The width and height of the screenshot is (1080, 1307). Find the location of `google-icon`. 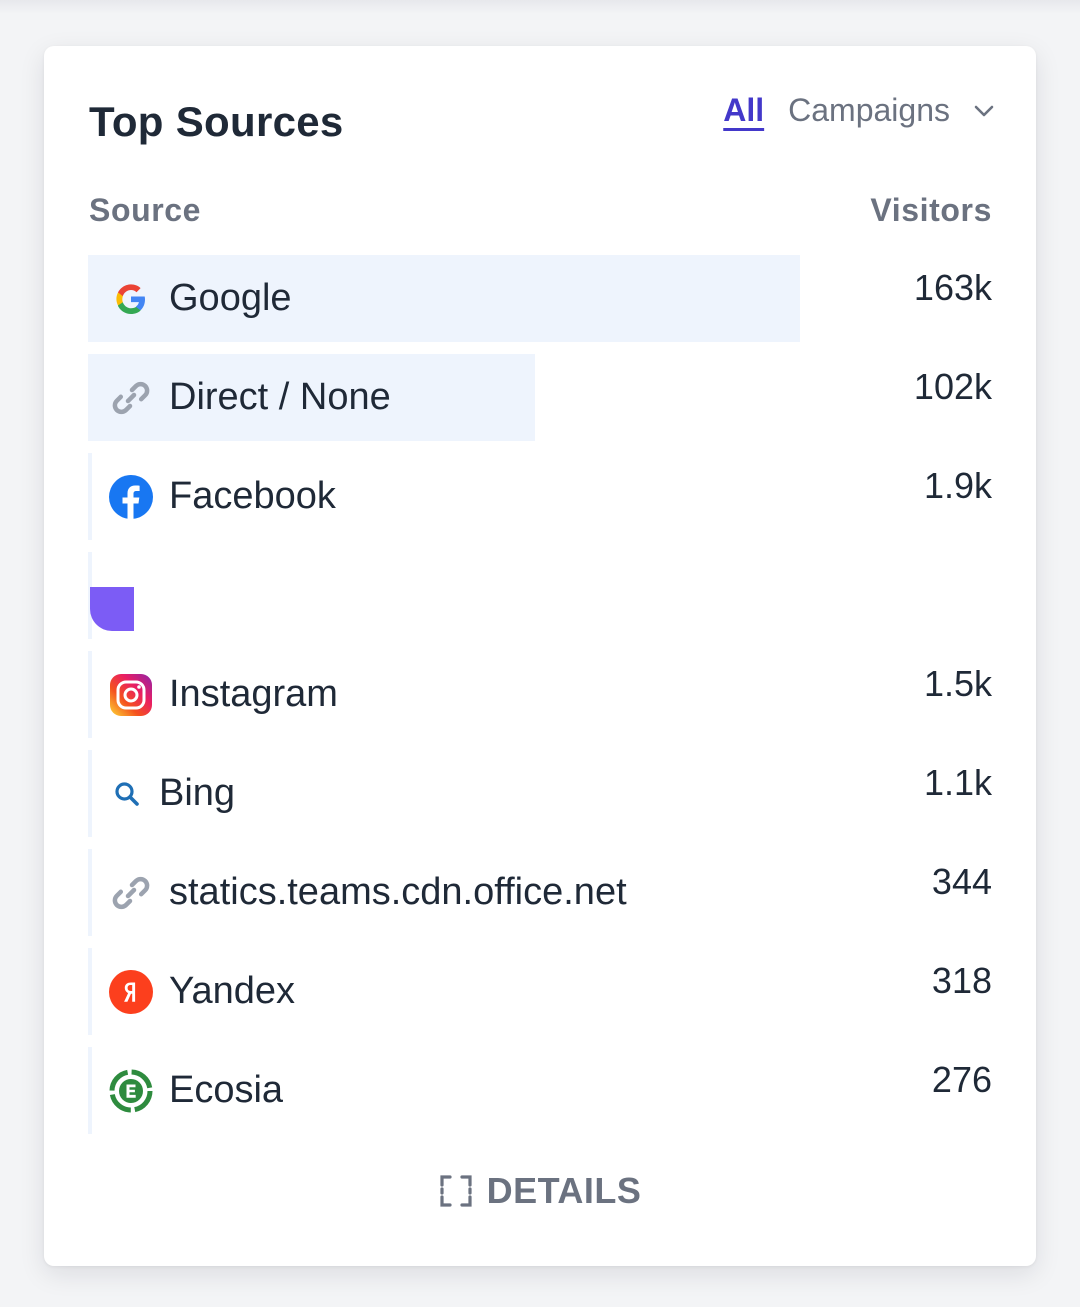

google-icon is located at coordinates (131, 299).